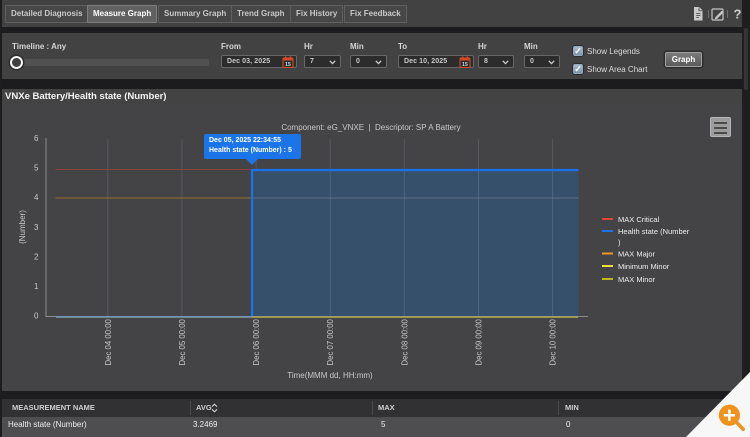  Describe the element at coordinates (22, 227) in the screenshot. I see `svg-text: (Number)` at that location.